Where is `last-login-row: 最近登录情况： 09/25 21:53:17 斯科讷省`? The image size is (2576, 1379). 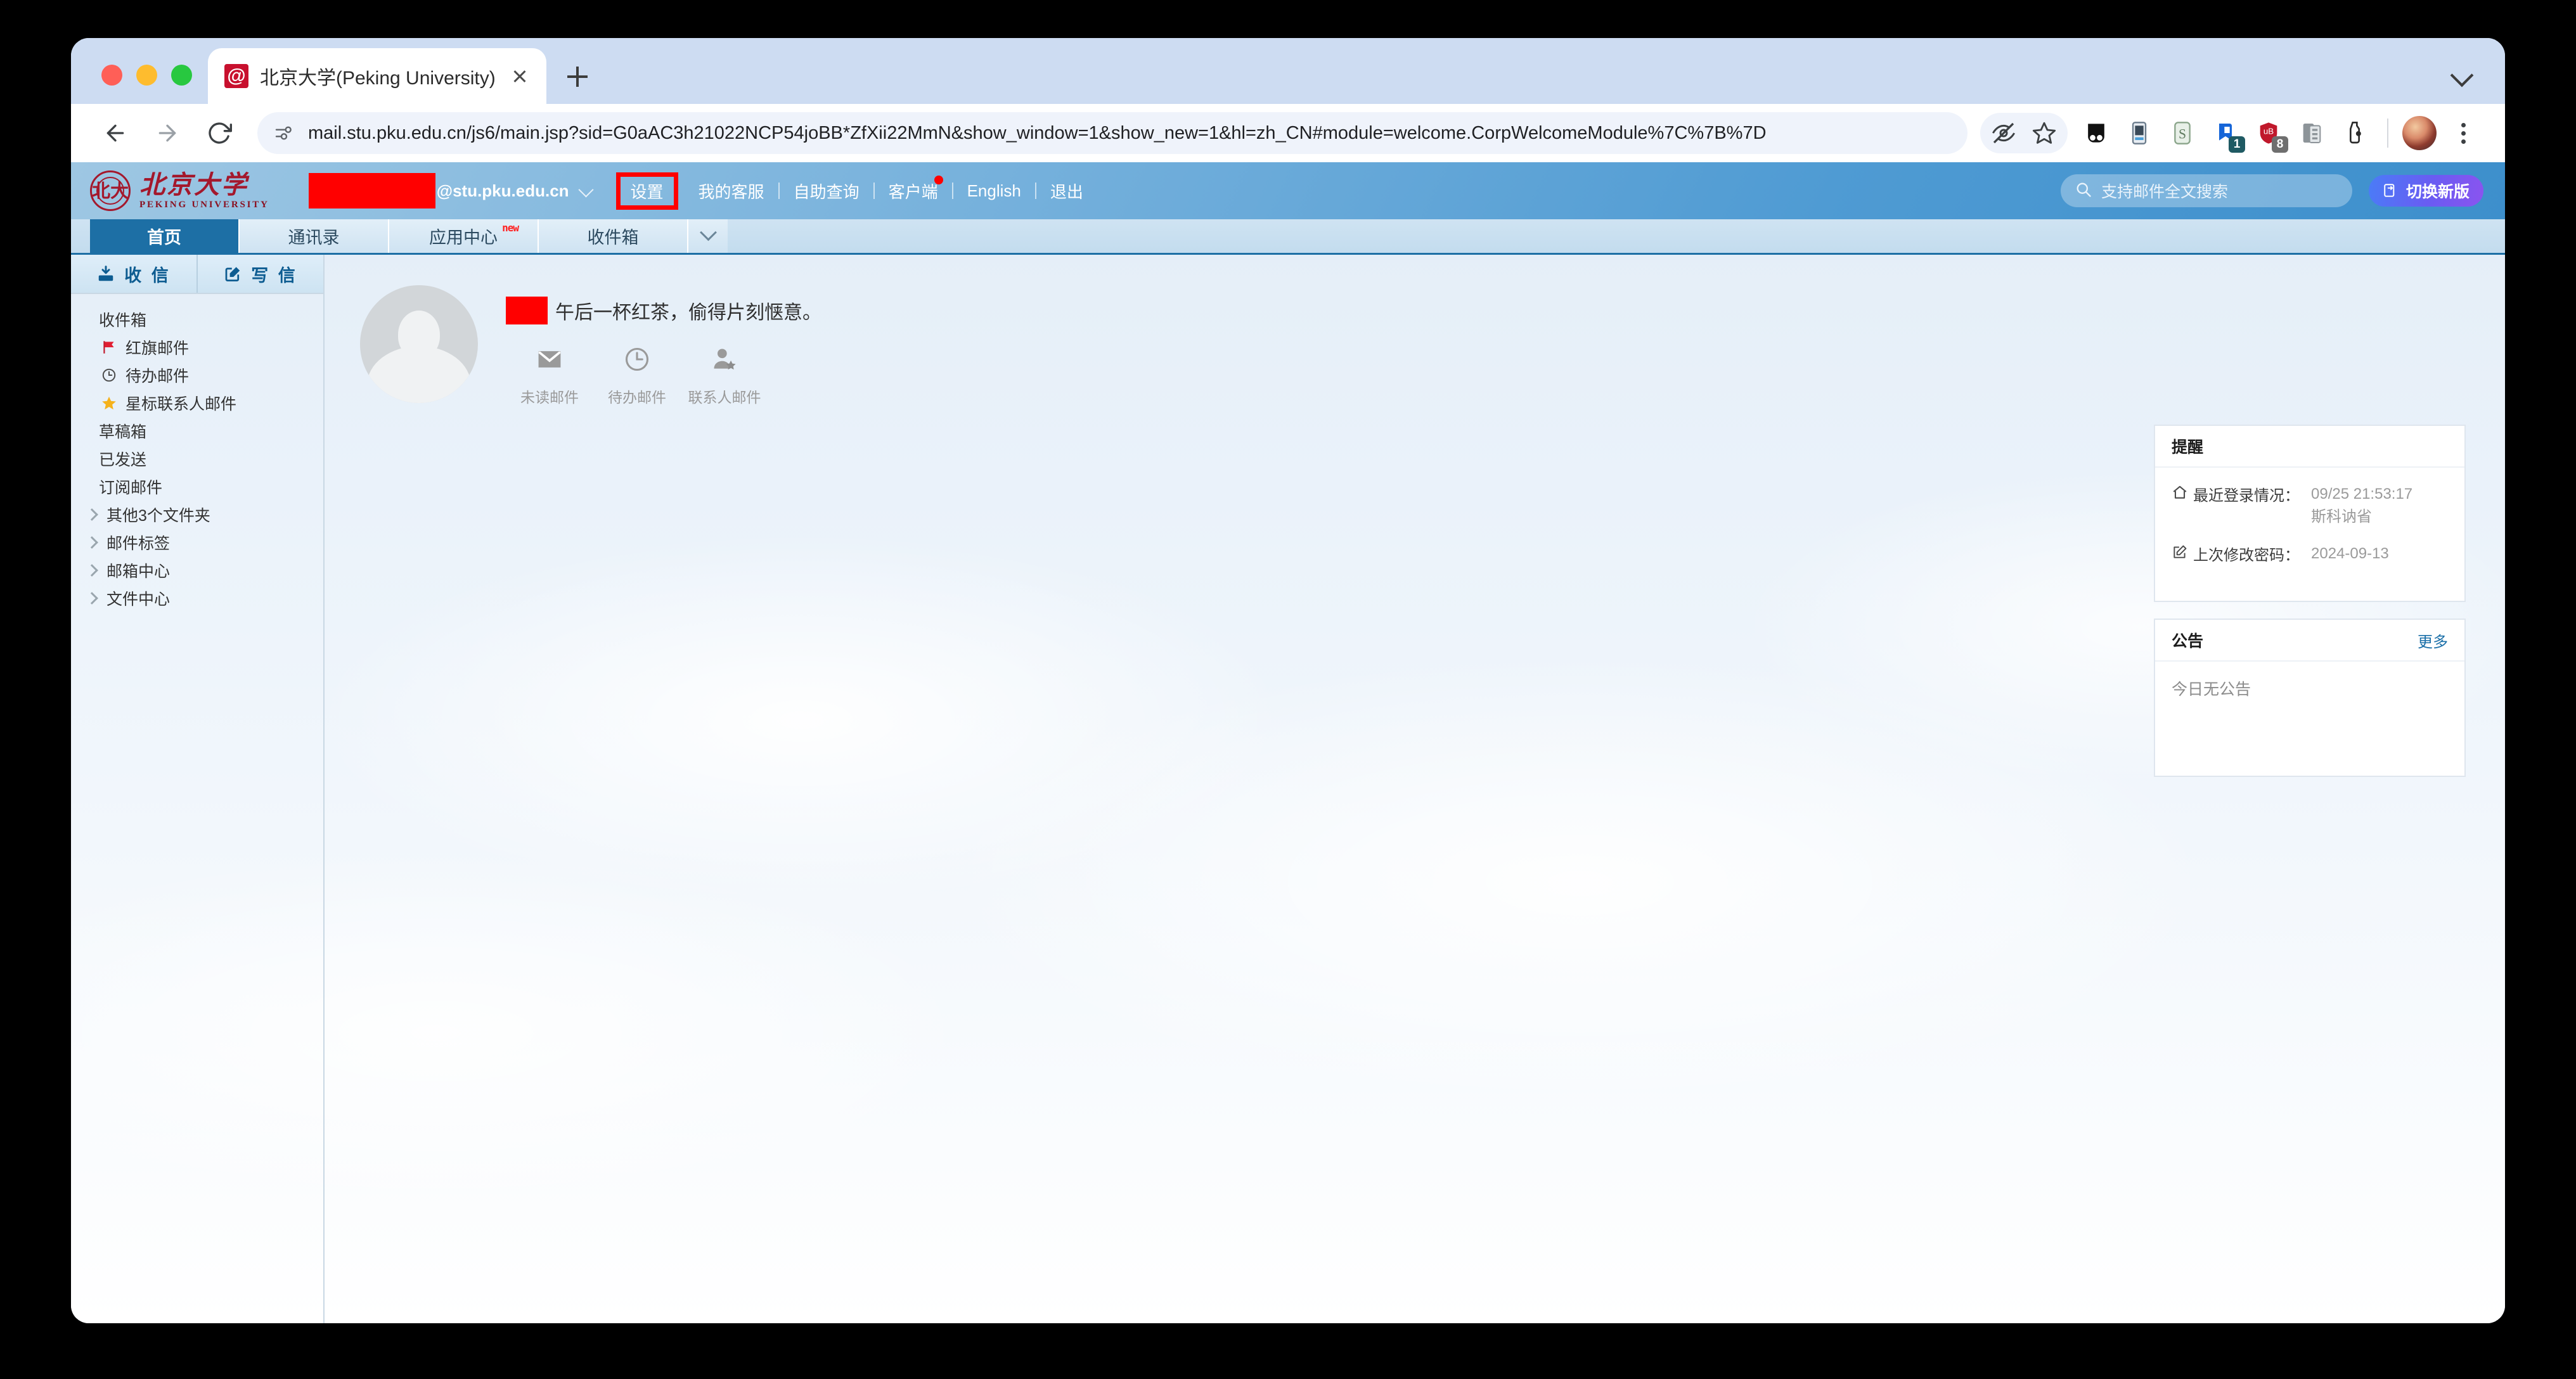 last-login-row: 最近登录情况： 09/25 21:53:17 斯科讷省 is located at coordinates (2310, 506).